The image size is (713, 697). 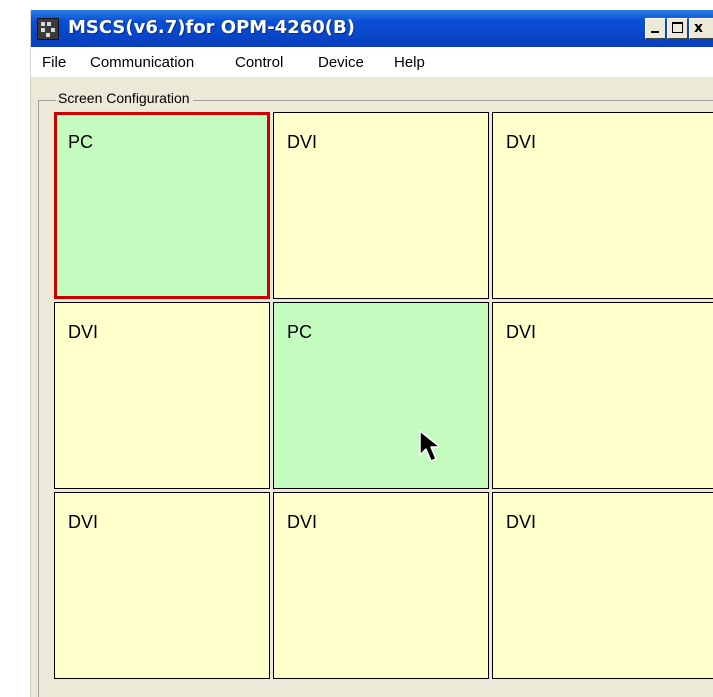 I want to click on screen-cell-2: DVI, so click(x=381, y=205).